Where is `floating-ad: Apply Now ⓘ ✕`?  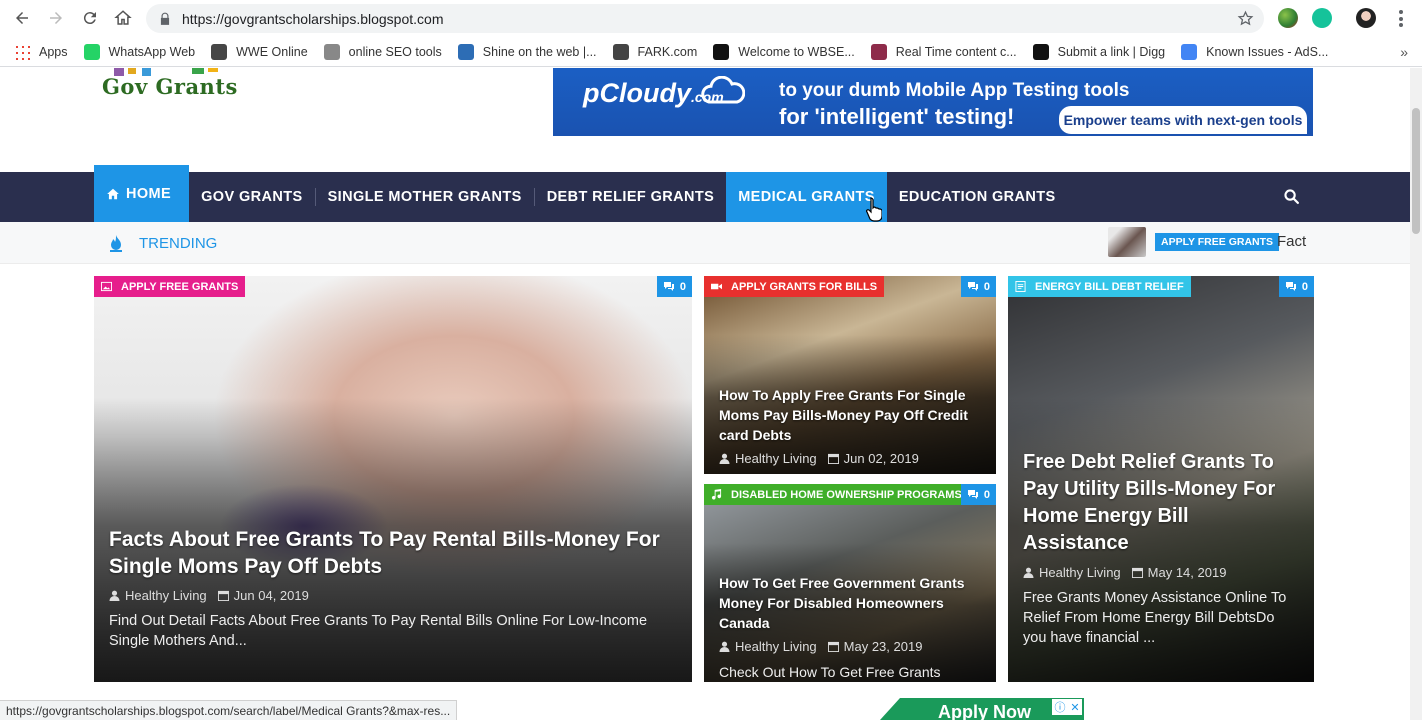
floating-ad: Apply Now ⓘ ✕ is located at coordinates (982, 709).